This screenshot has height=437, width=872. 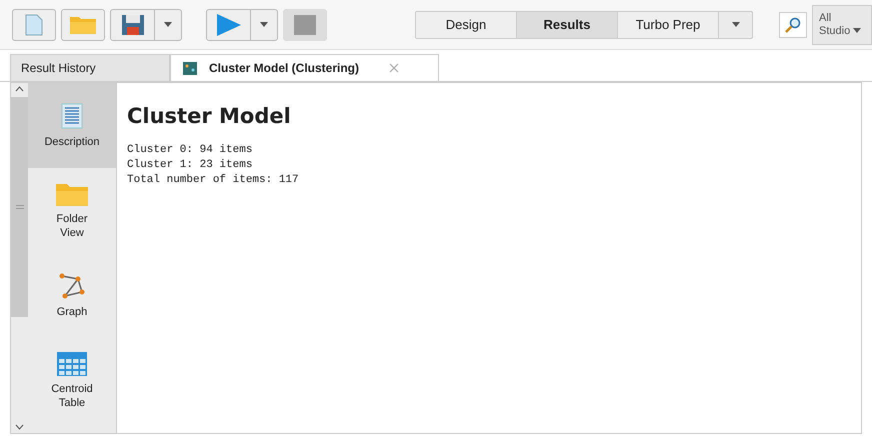 I want to click on stop-icon, so click(x=305, y=24).